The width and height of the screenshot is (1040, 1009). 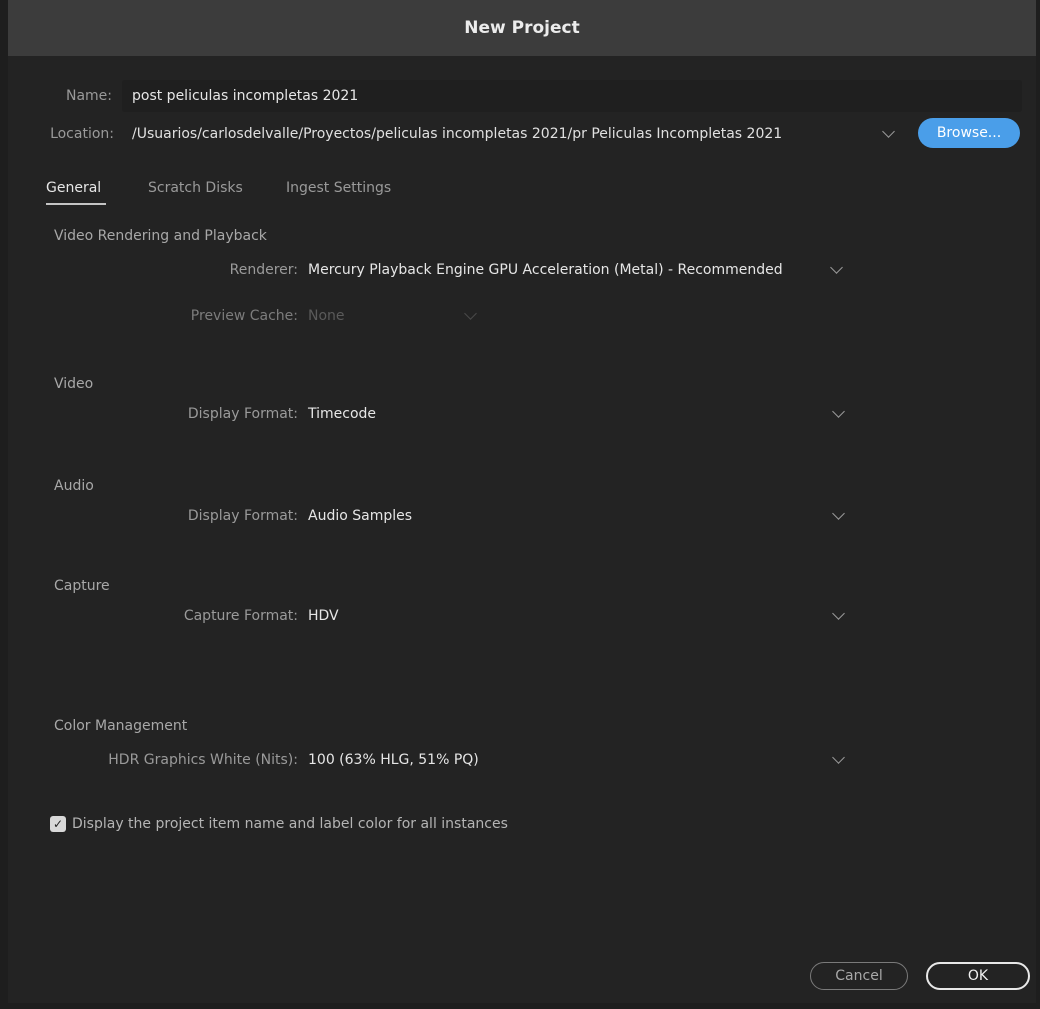 I want to click on preview-cache-label: Preview Cache:, so click(x=244, y=316).